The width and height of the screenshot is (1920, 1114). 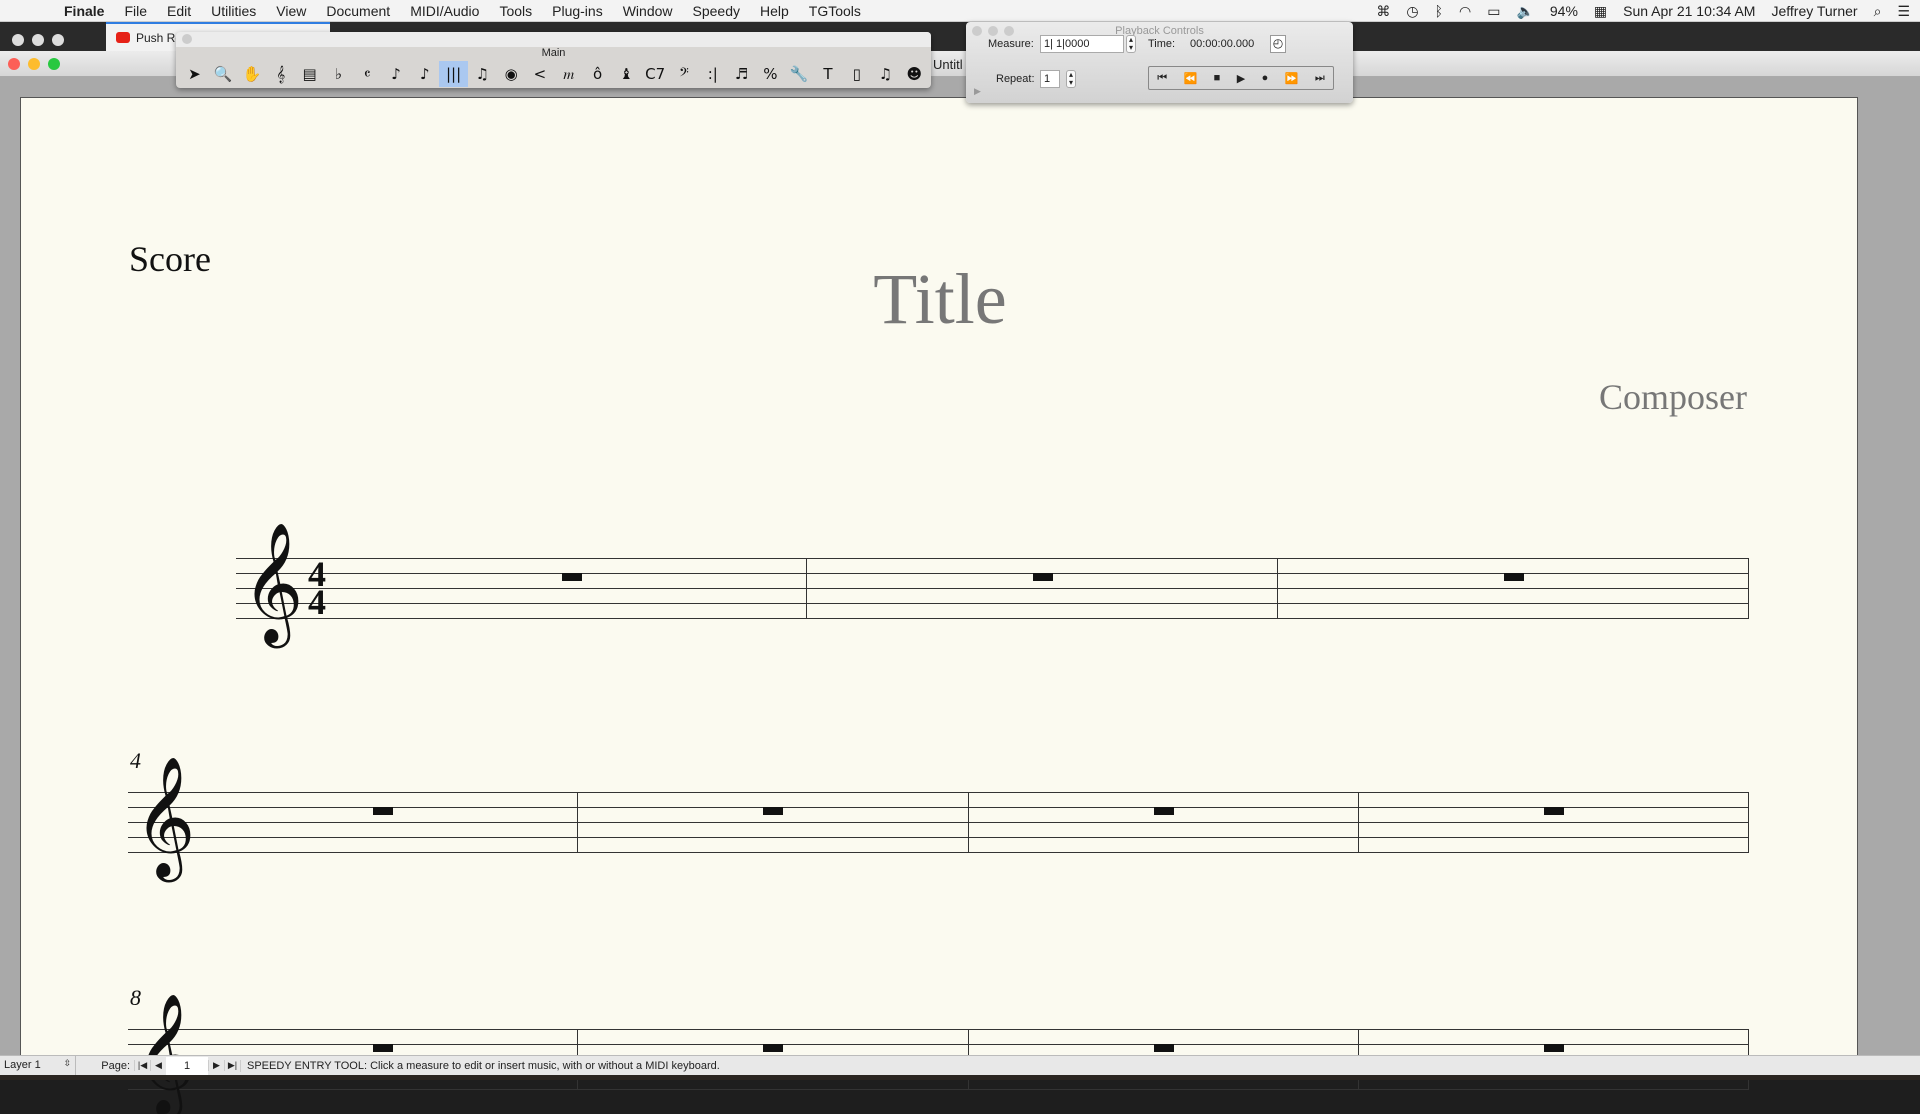 I want to click on volume-icon: 🔈, so click(x=1524, y=11).